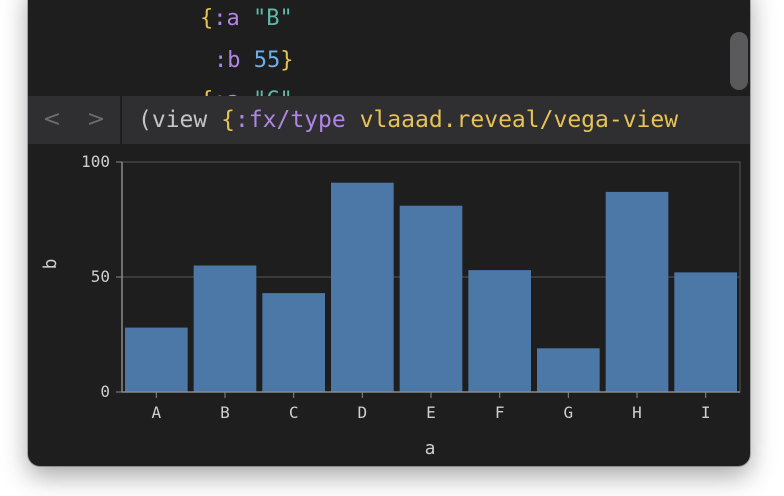 Image resolution: width=784 pixels, height=496 pixels. Describe the element at coordinates (52, 120) in the screenshot. I see `back-button: <` at that location.